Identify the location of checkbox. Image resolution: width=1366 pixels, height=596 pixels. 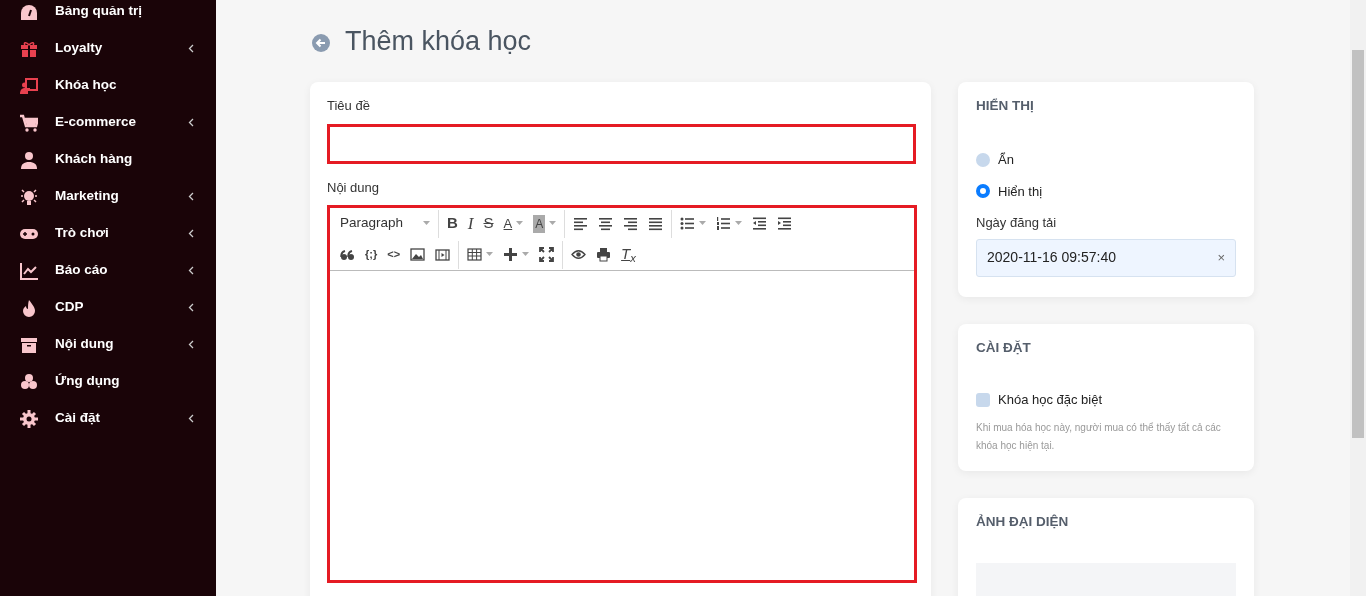
(983, 399).